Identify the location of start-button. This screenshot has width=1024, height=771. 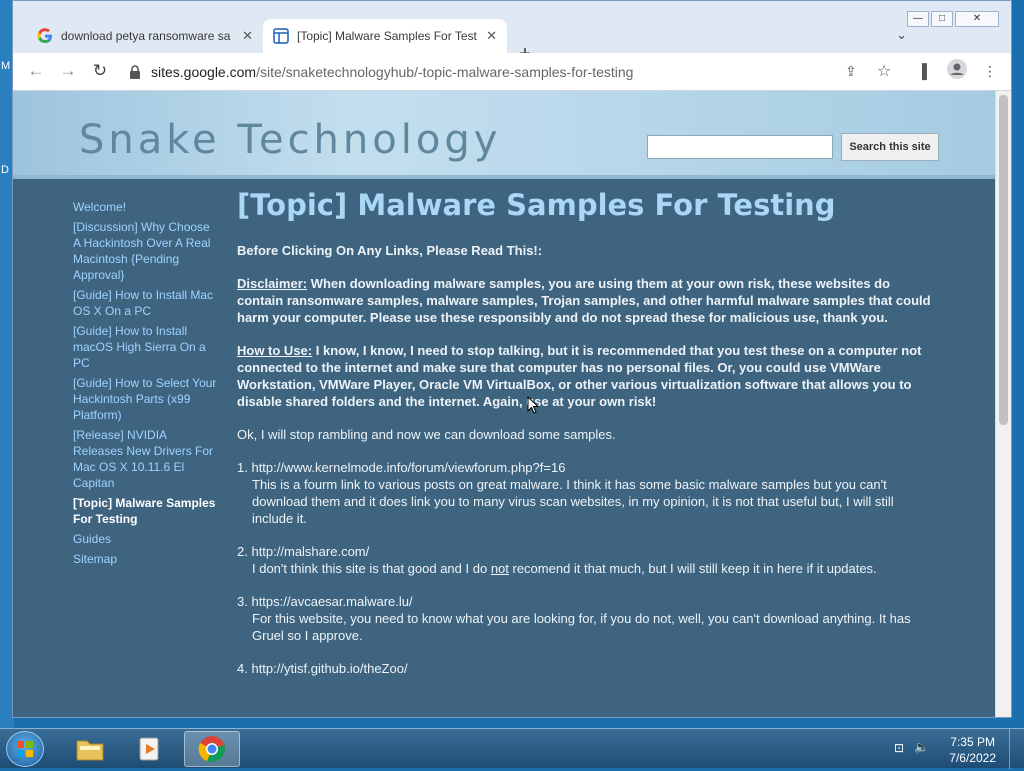
(25, 749).